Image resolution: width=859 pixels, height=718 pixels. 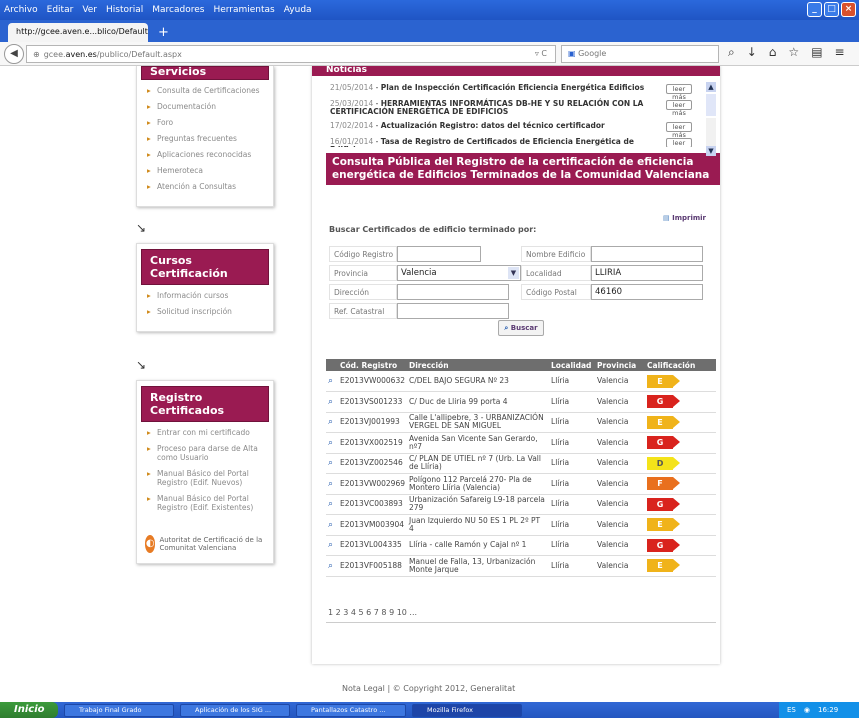 I want to click on menu-historial: Historial, so click(x=124, y=10).